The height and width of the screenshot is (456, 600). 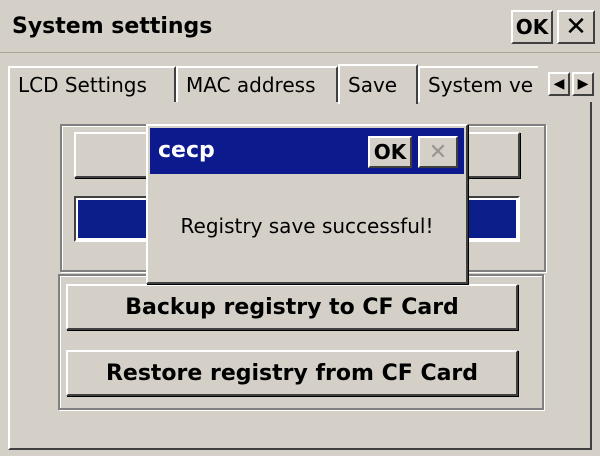 What do you see at coordinates (576, 27) in the screenshot?
I see `close-icon: ✕` at bounding box center [576, 27].